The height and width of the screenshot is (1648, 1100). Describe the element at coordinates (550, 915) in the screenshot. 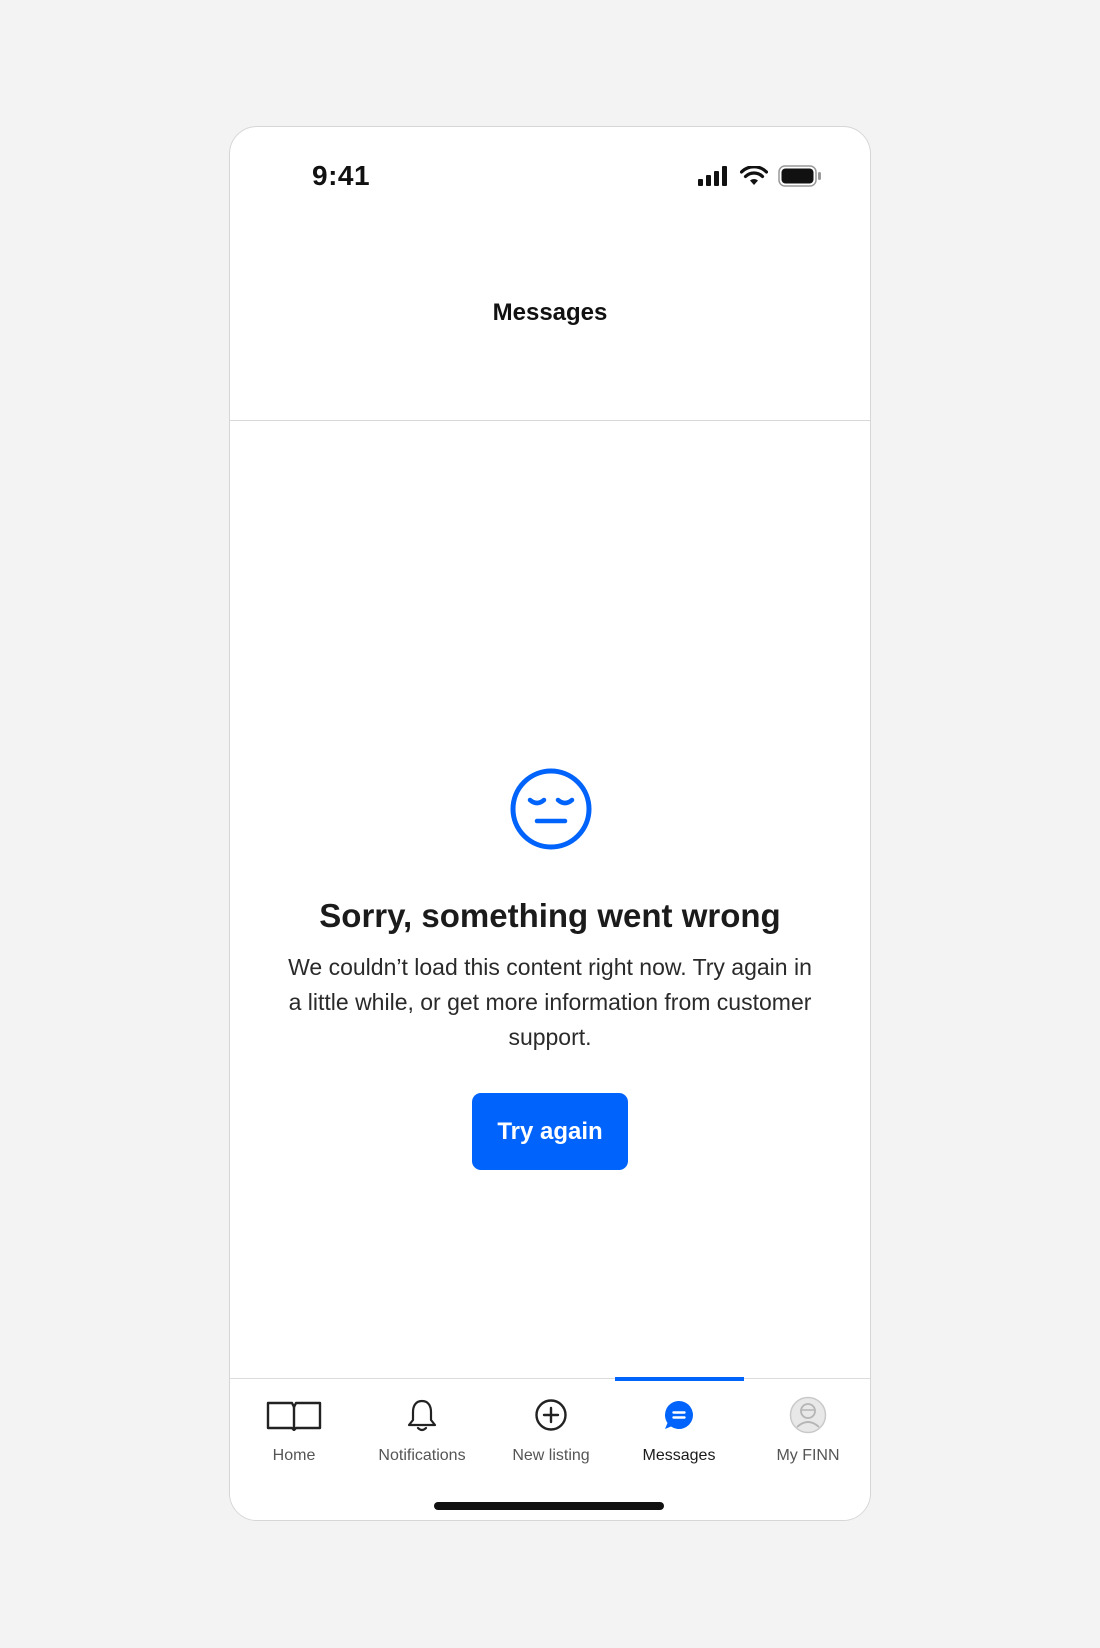

I see `error-title: Sorry, something went wrong` at that location.